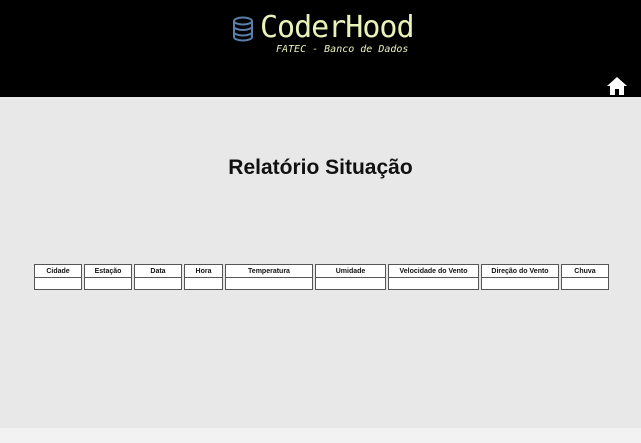 The width and height of the screenshot is (641, 443). I want to click on column-header-hora: Hora, so click(203, 271).